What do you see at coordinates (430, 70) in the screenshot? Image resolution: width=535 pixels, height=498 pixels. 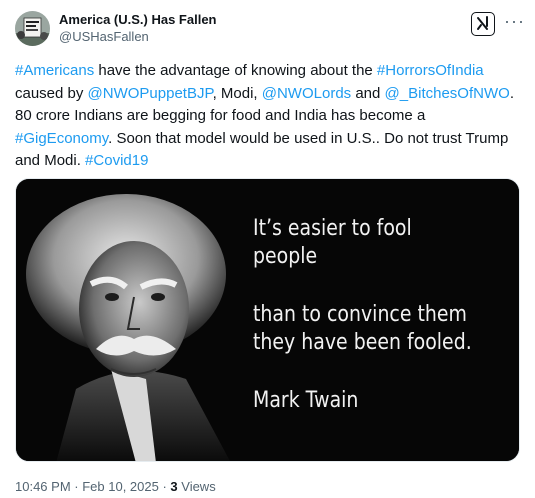 I see `hashtag-link: #HorrorsOfIndia` at bounding box center [430, 70].